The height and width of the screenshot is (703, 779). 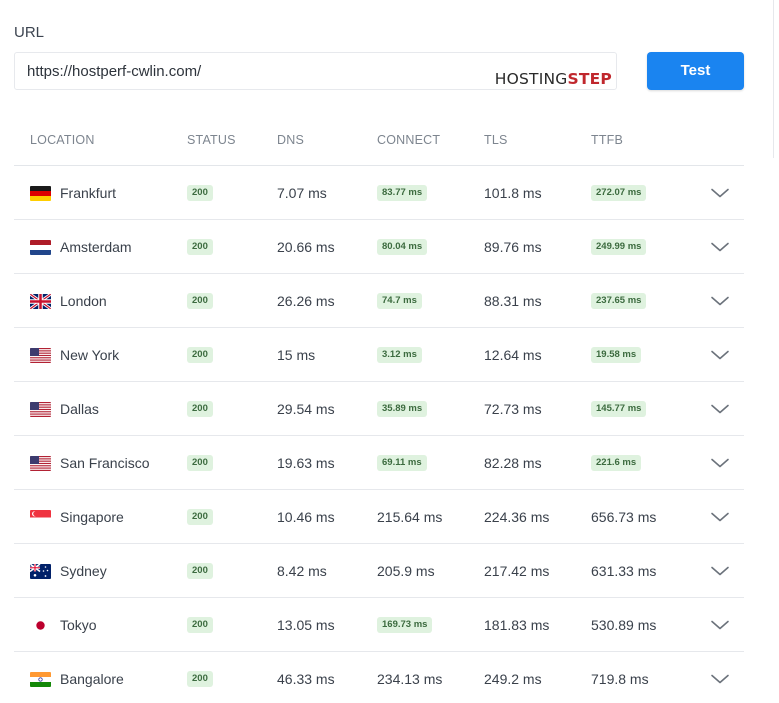 I want to click on location-cell: London, so click(x=68, y=301).